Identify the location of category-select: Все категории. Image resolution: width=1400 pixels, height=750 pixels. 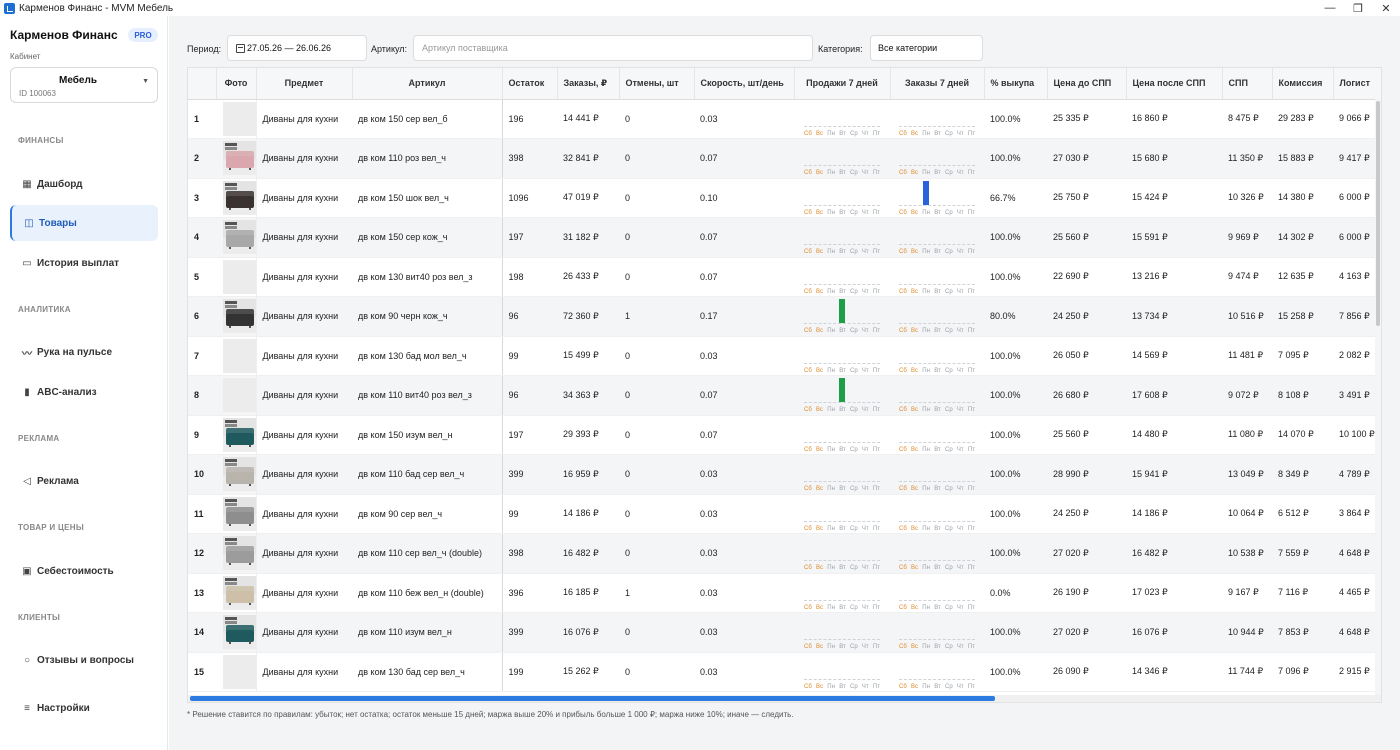
(926, 48).